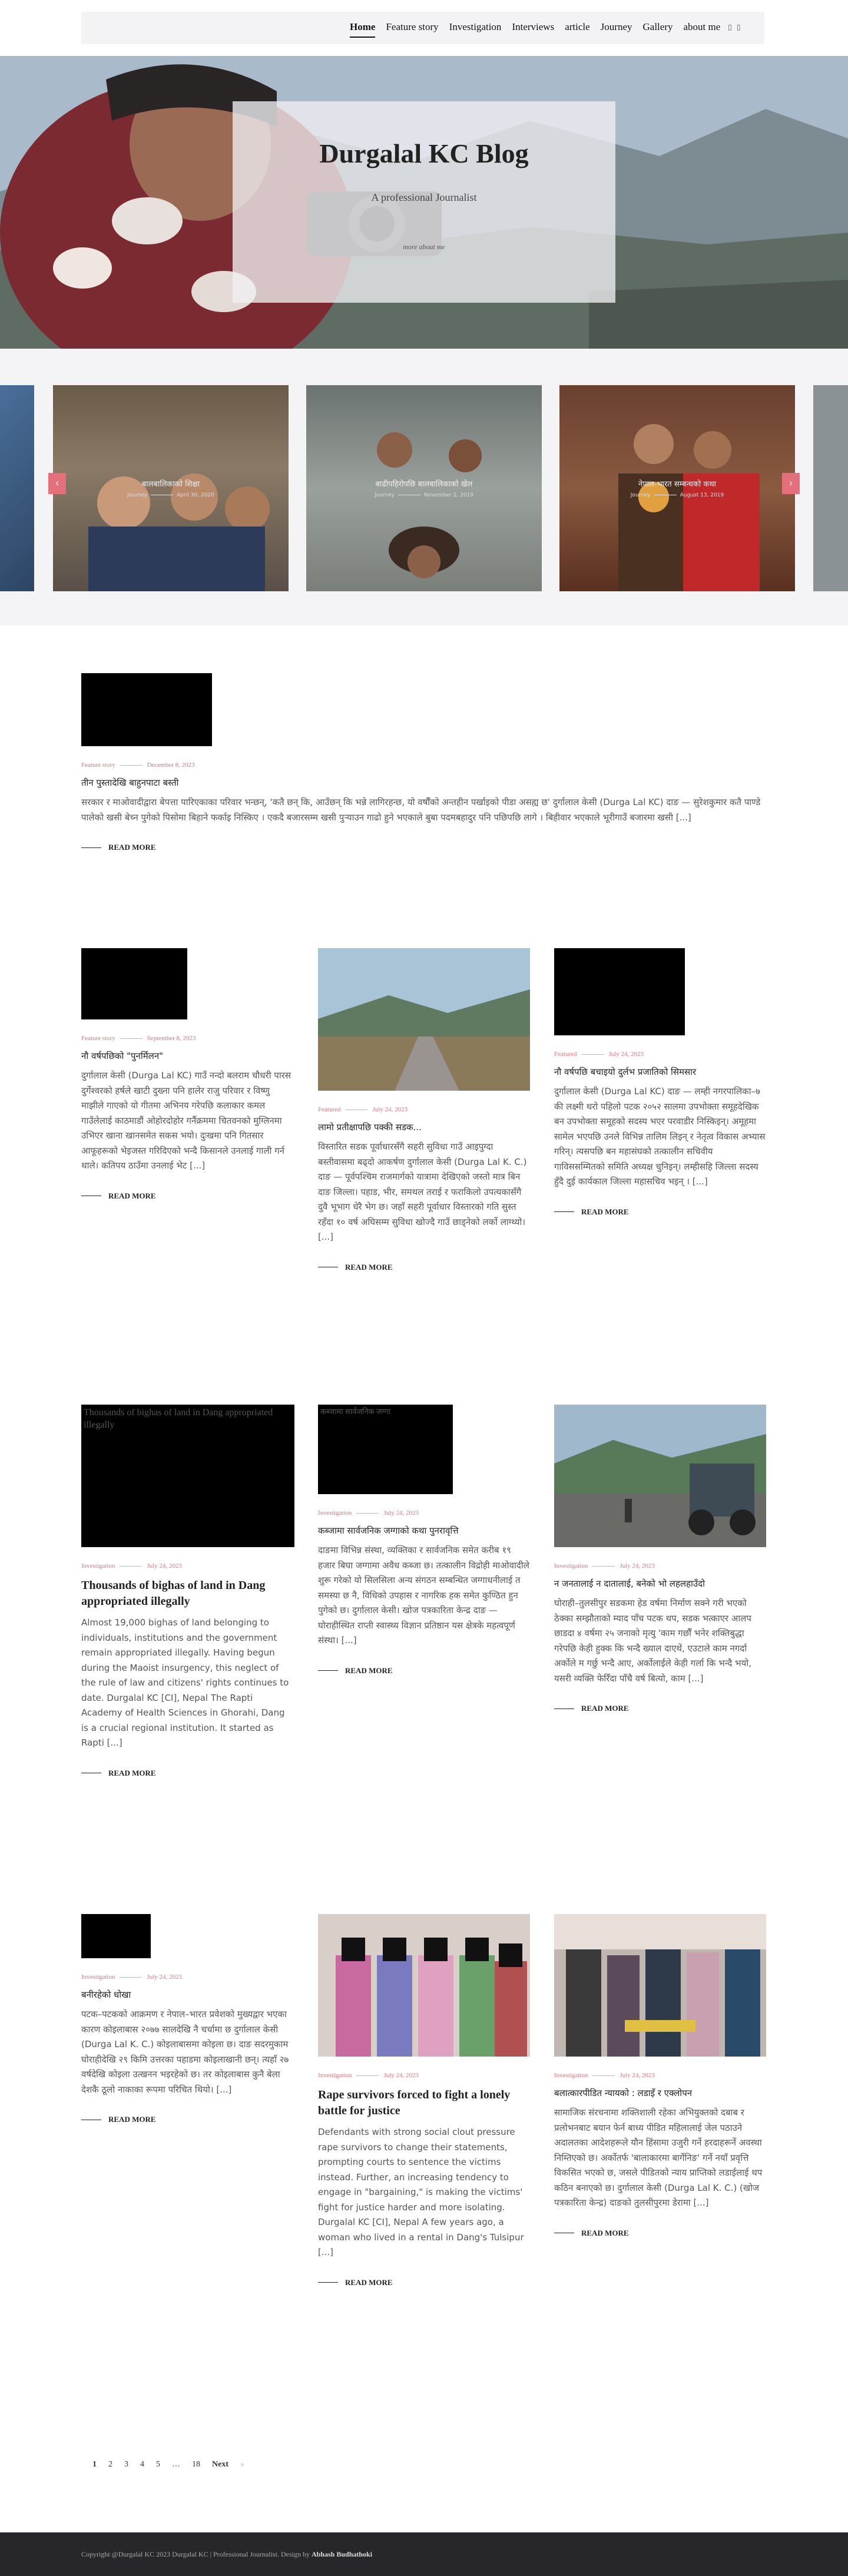  What do you see at coordinates (126, 2464) in the screenshot?
I see `page-3: 3` at bounding box center [126, 2464].